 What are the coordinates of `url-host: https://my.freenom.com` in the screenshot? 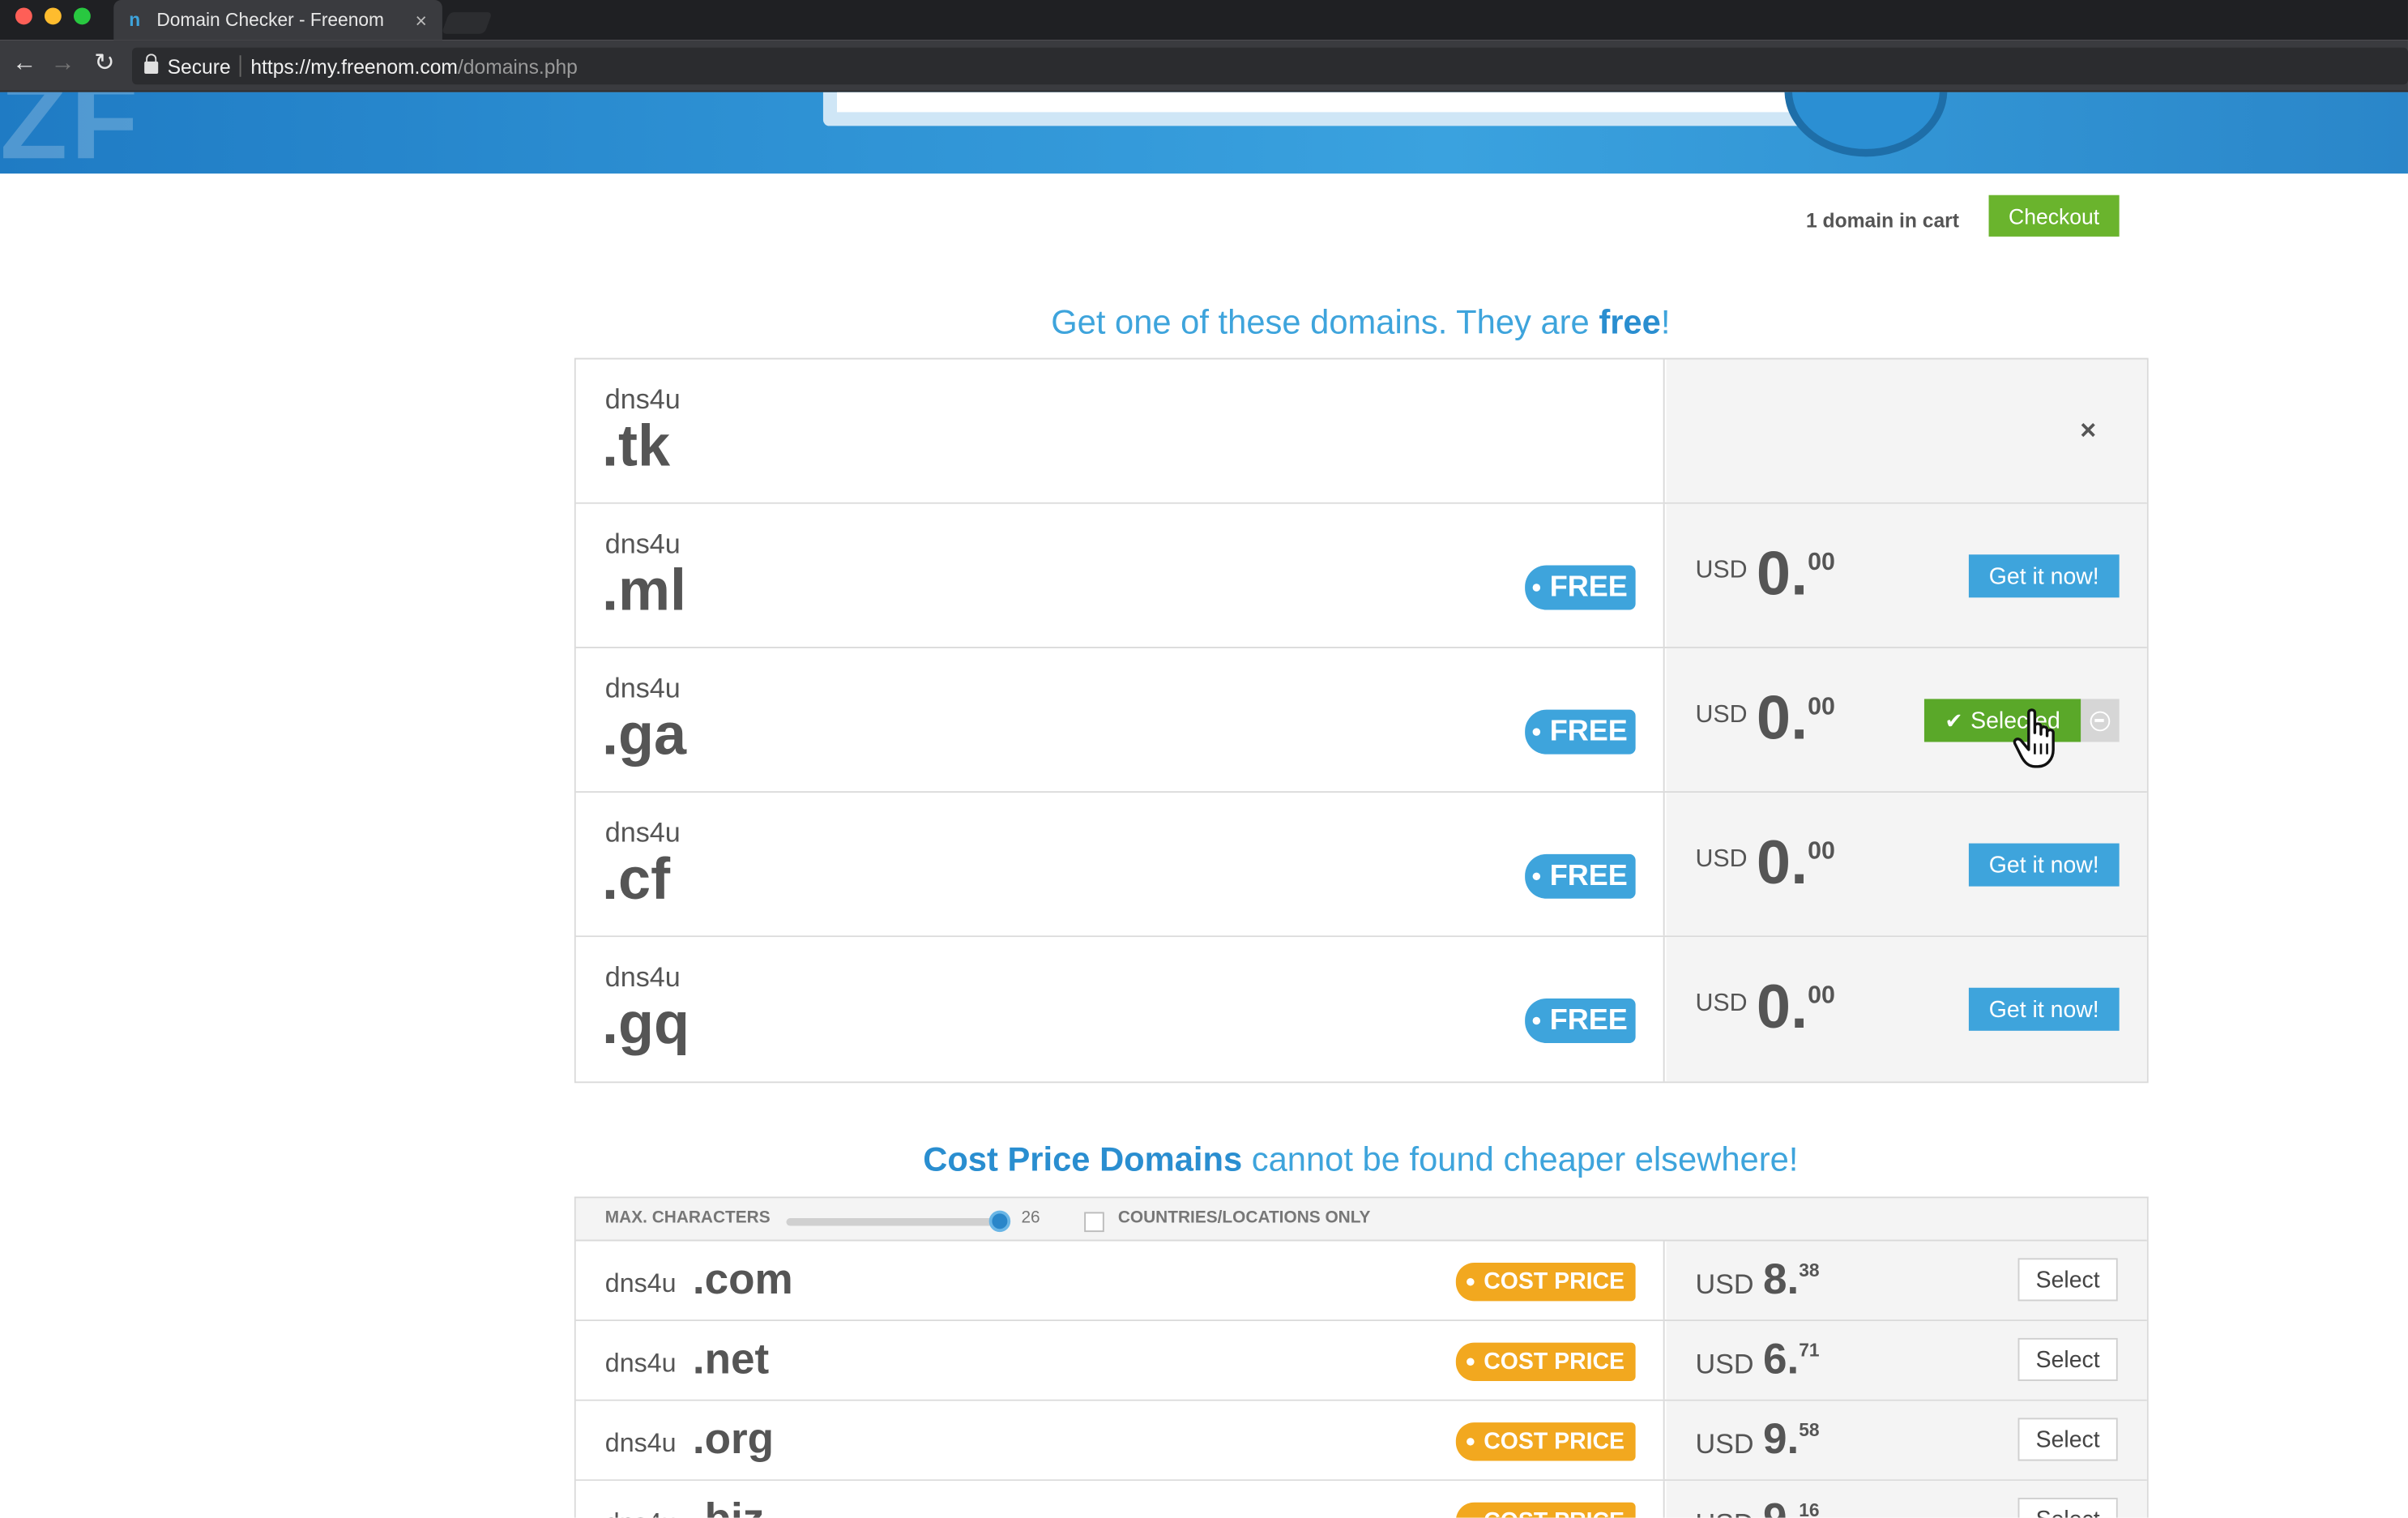 It's located at (354, 66).